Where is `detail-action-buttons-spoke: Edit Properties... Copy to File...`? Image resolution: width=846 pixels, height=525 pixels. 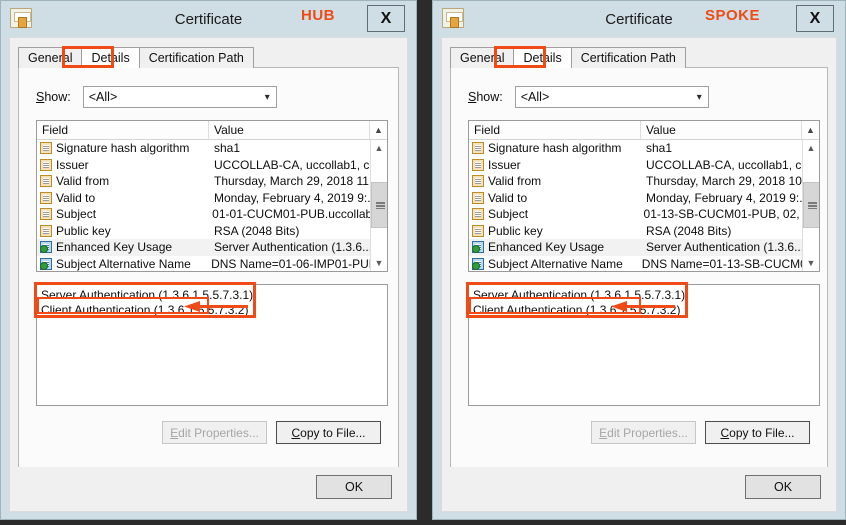
detail-action-buttons-spoke: Edit Properties... Copy to File... is located at coordinates (639, 432).